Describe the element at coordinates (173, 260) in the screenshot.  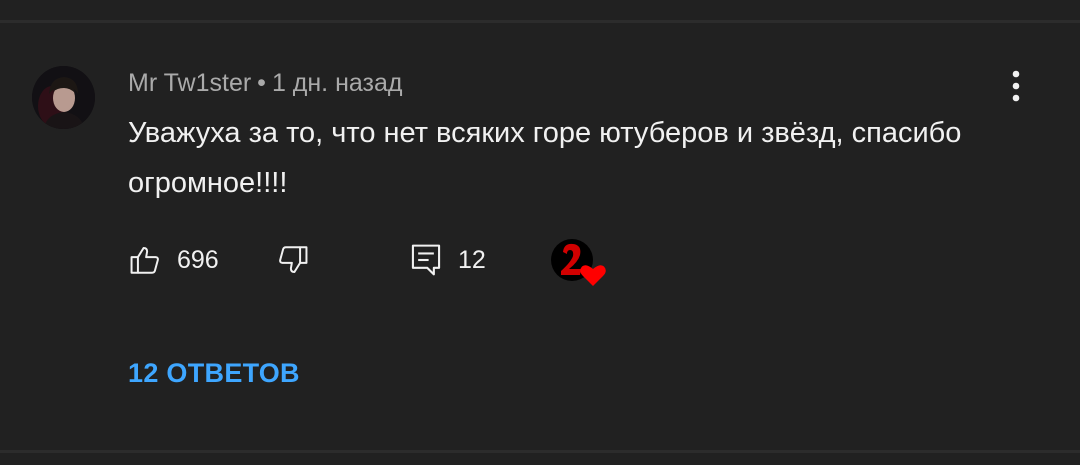
I see `like-button: 696` at that location.